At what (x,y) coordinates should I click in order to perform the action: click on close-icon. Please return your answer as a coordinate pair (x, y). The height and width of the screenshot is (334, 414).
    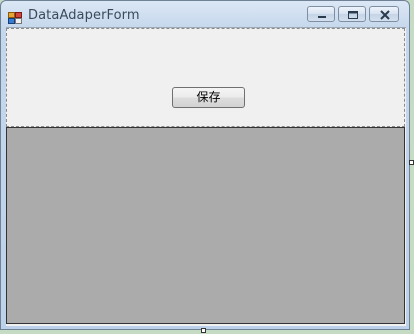
    Looking at the image, I should click on (385, 15).